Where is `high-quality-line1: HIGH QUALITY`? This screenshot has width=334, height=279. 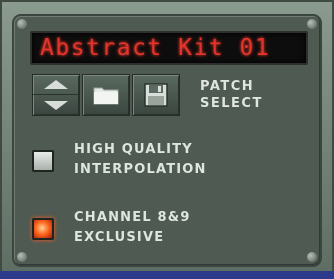
high-quality-line1: HIGH QUALITY is located at coordinates (133, 149).